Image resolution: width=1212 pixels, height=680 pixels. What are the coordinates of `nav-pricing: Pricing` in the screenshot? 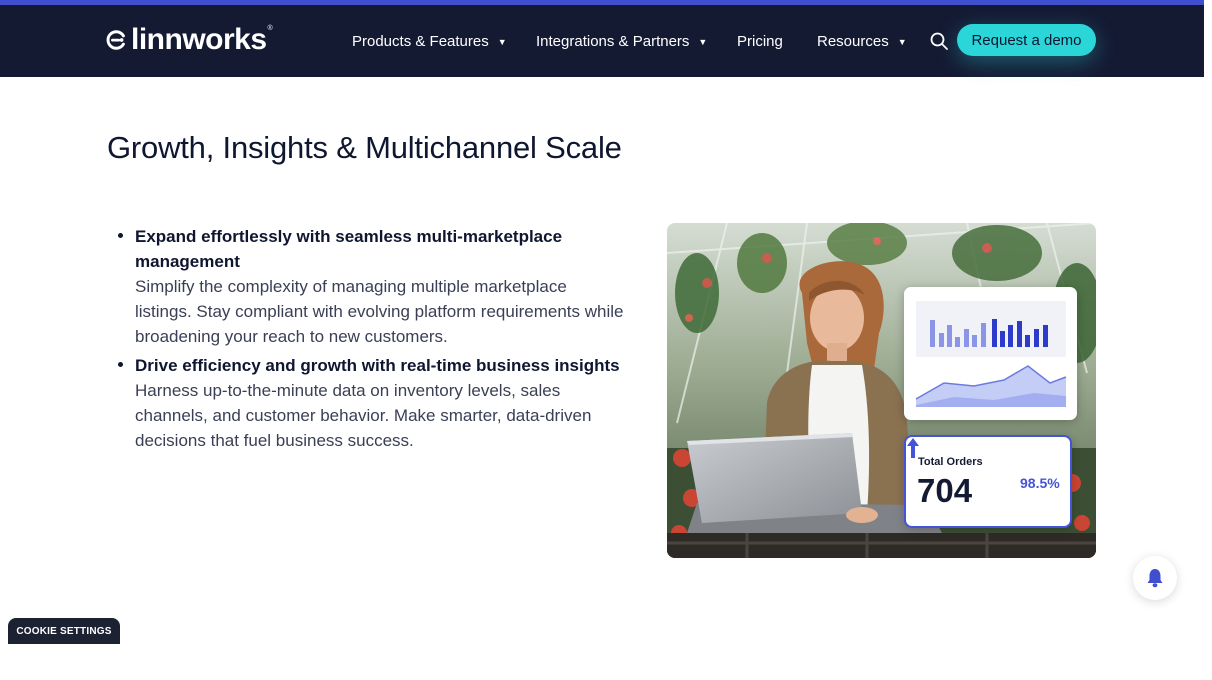 It's located at (760, 41).